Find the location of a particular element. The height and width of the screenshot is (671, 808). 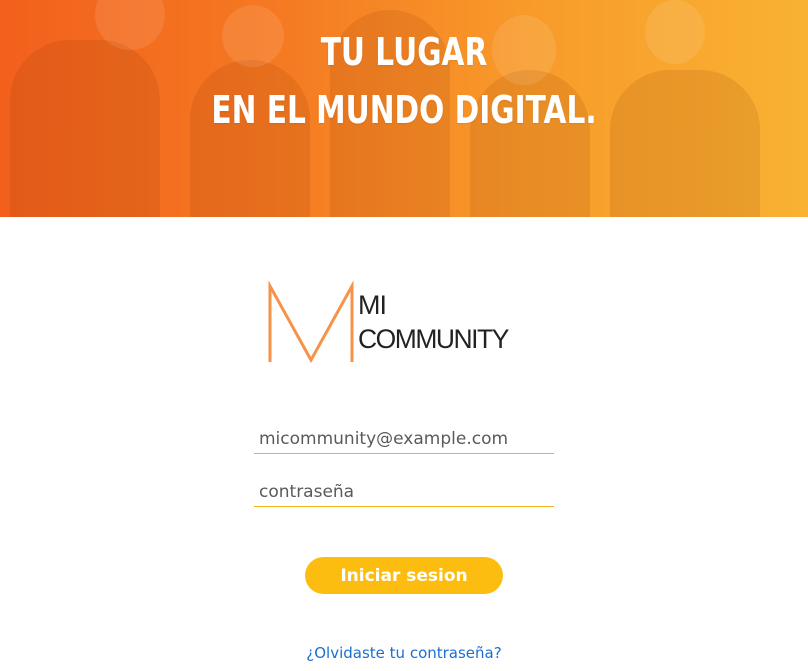

logo-m-mark is located at coordinates (311, 322).